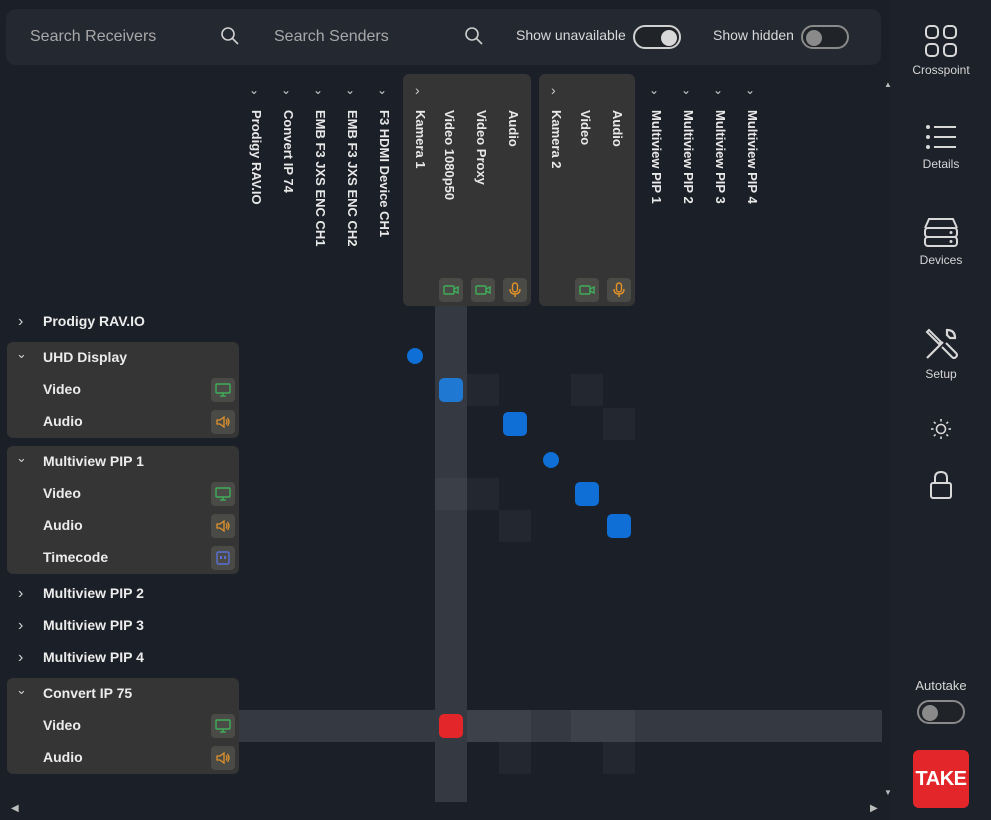  I want to click on nav-label: Devices, so click(941, 260).